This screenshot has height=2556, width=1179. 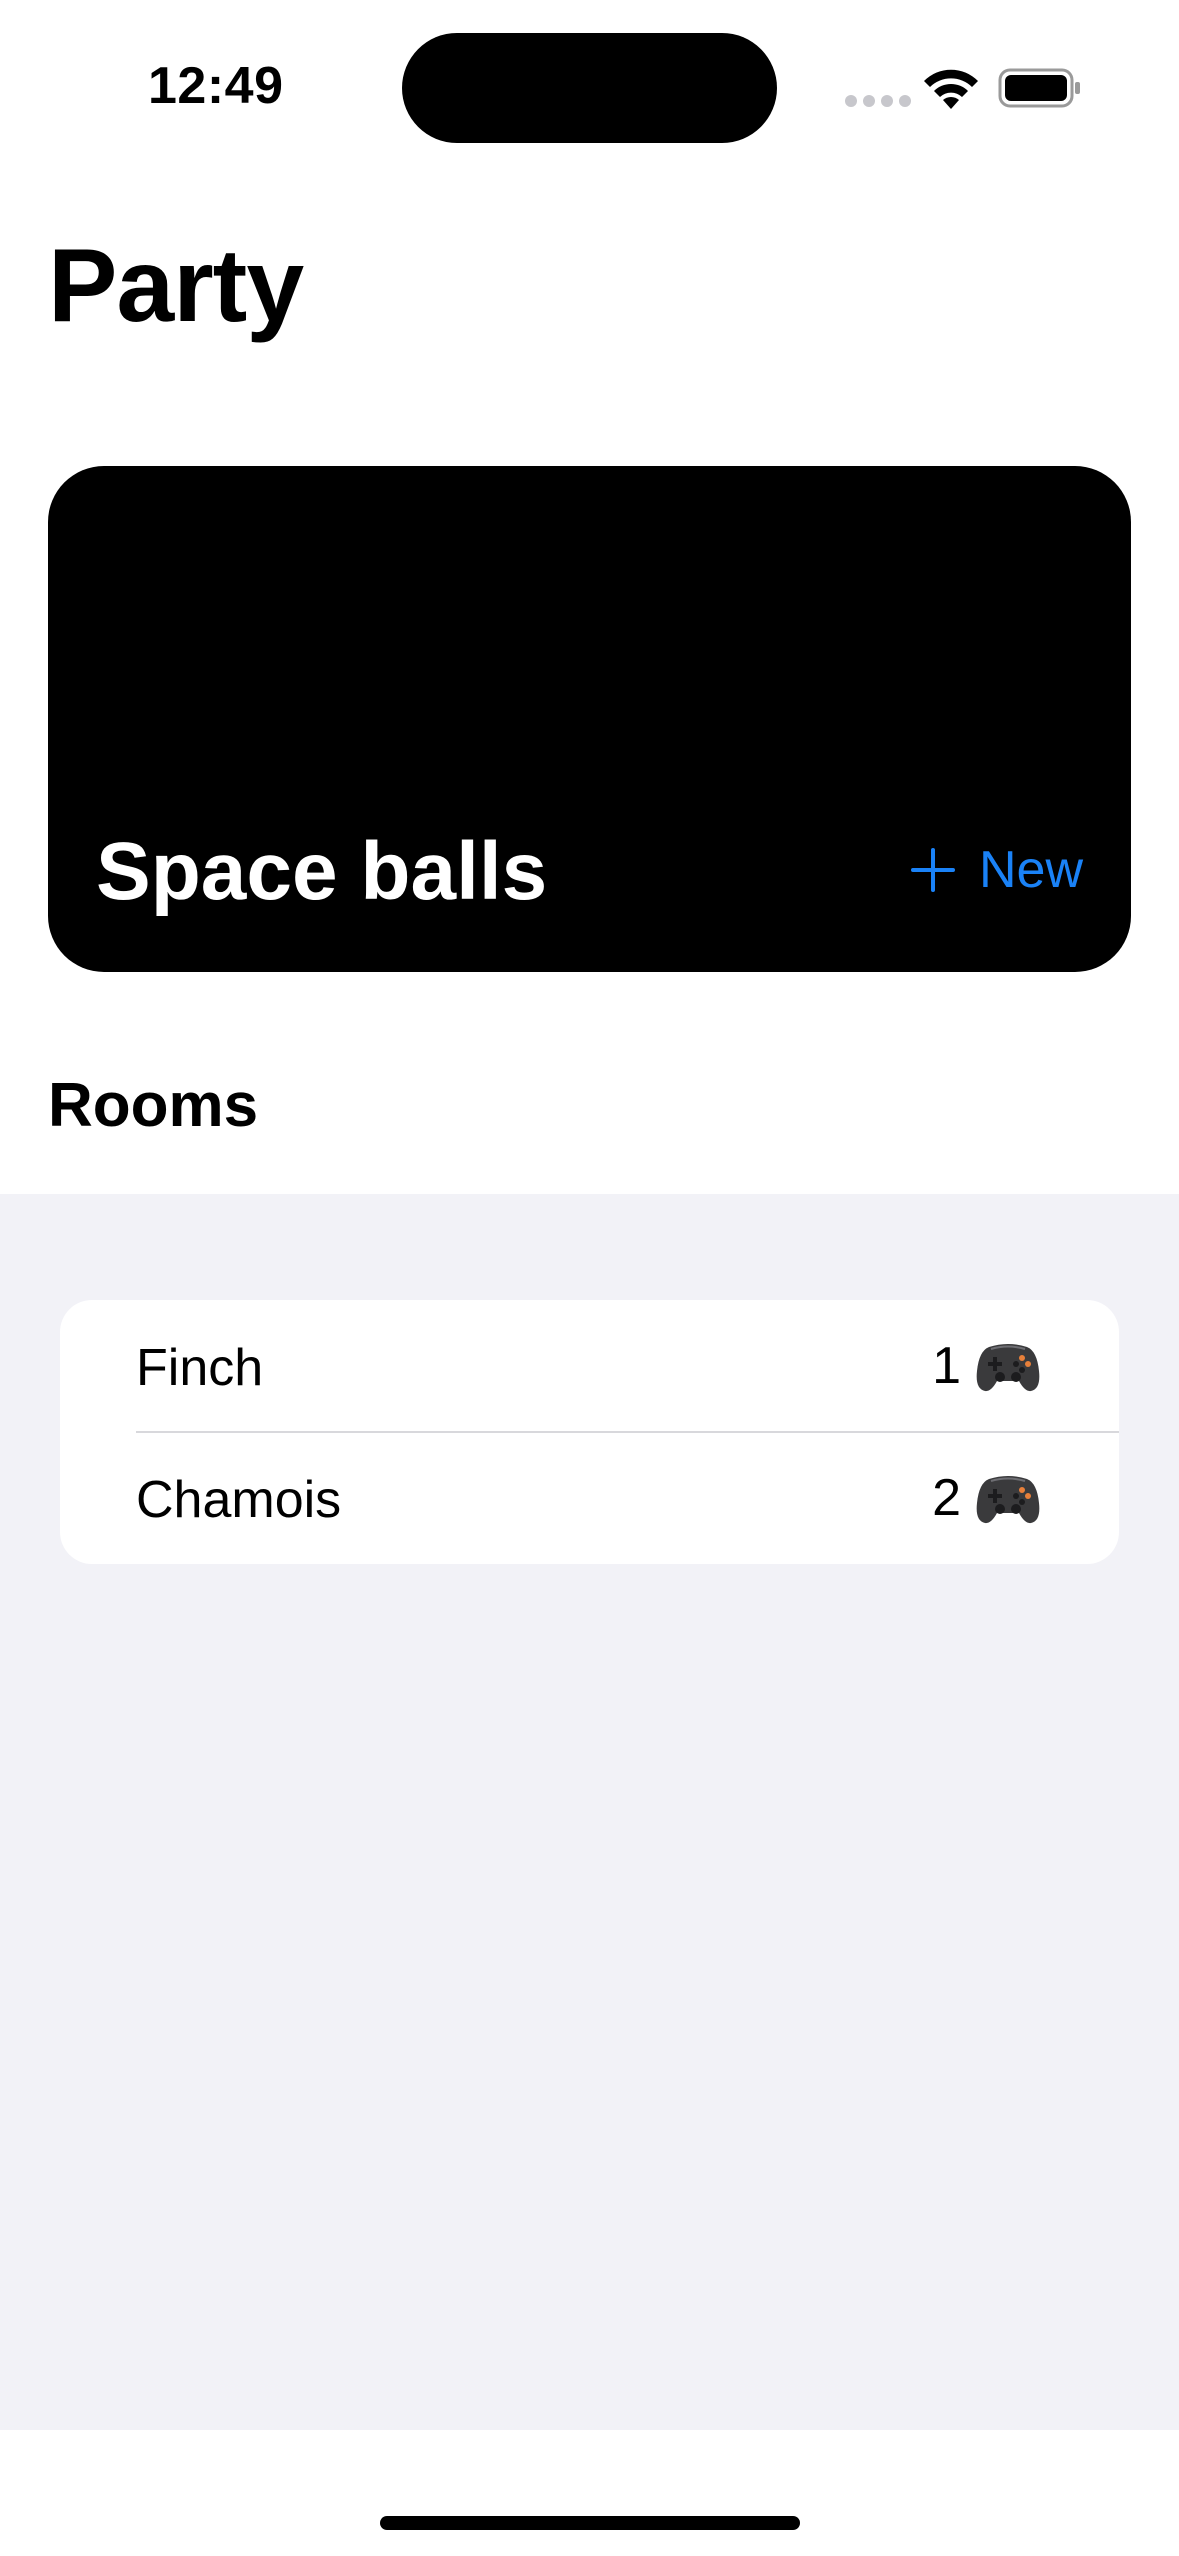 I want to click on room-player-count: 2, so click(x=986, y=1498).